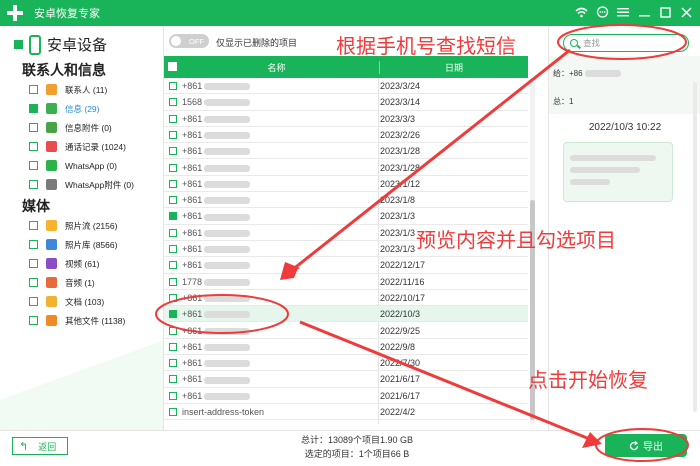  I want to click on media-item: 其他文件 (1138), so click(77, 320).